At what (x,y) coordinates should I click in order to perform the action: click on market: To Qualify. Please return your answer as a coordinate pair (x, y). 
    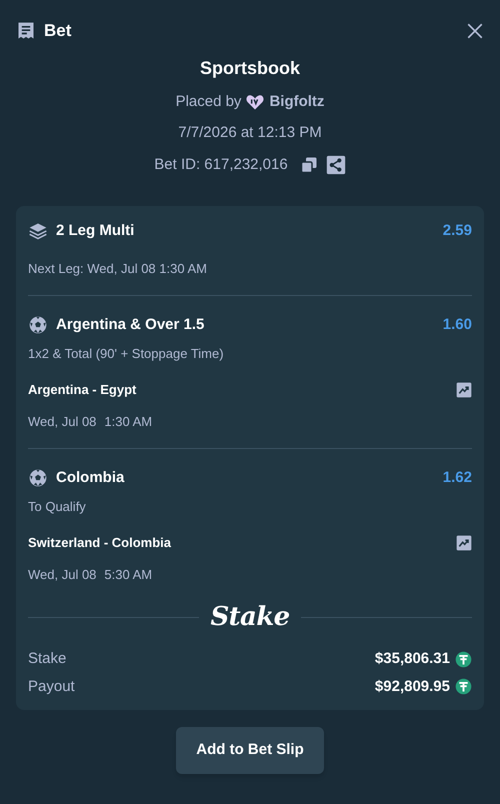
    Looking at the image, I should click on (57, 507).